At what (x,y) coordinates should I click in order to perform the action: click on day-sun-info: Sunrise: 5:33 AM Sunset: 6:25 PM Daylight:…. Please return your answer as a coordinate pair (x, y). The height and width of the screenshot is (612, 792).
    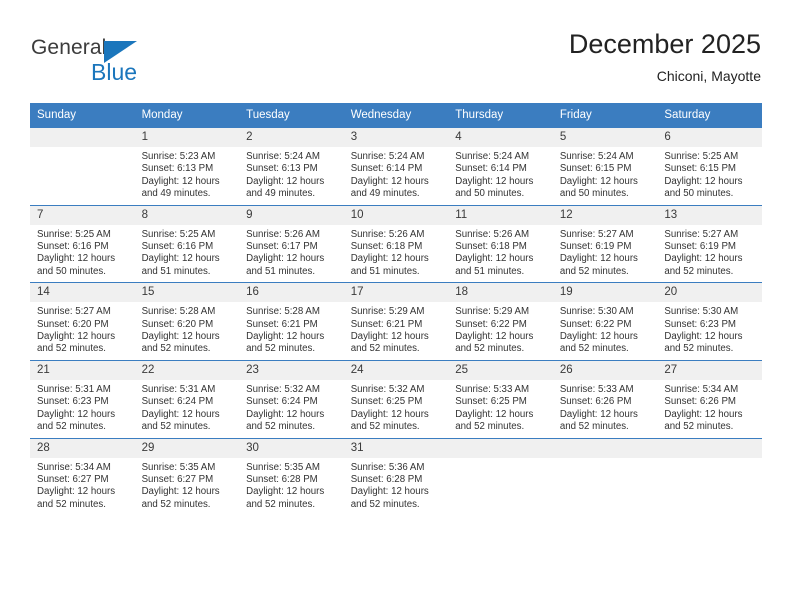
    Looking at the image, I should click on (500, 409).